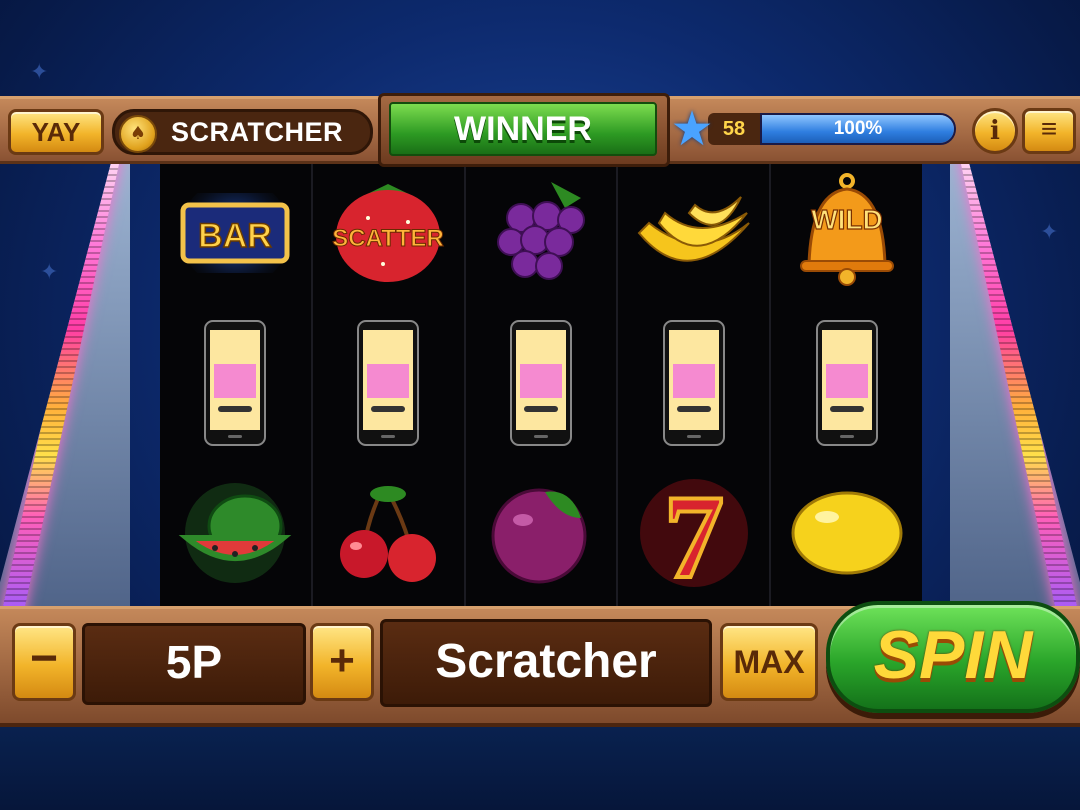 This screenshot has height=810, width=1080. I want to click on seven-symbol: 7, so click(693, 533).